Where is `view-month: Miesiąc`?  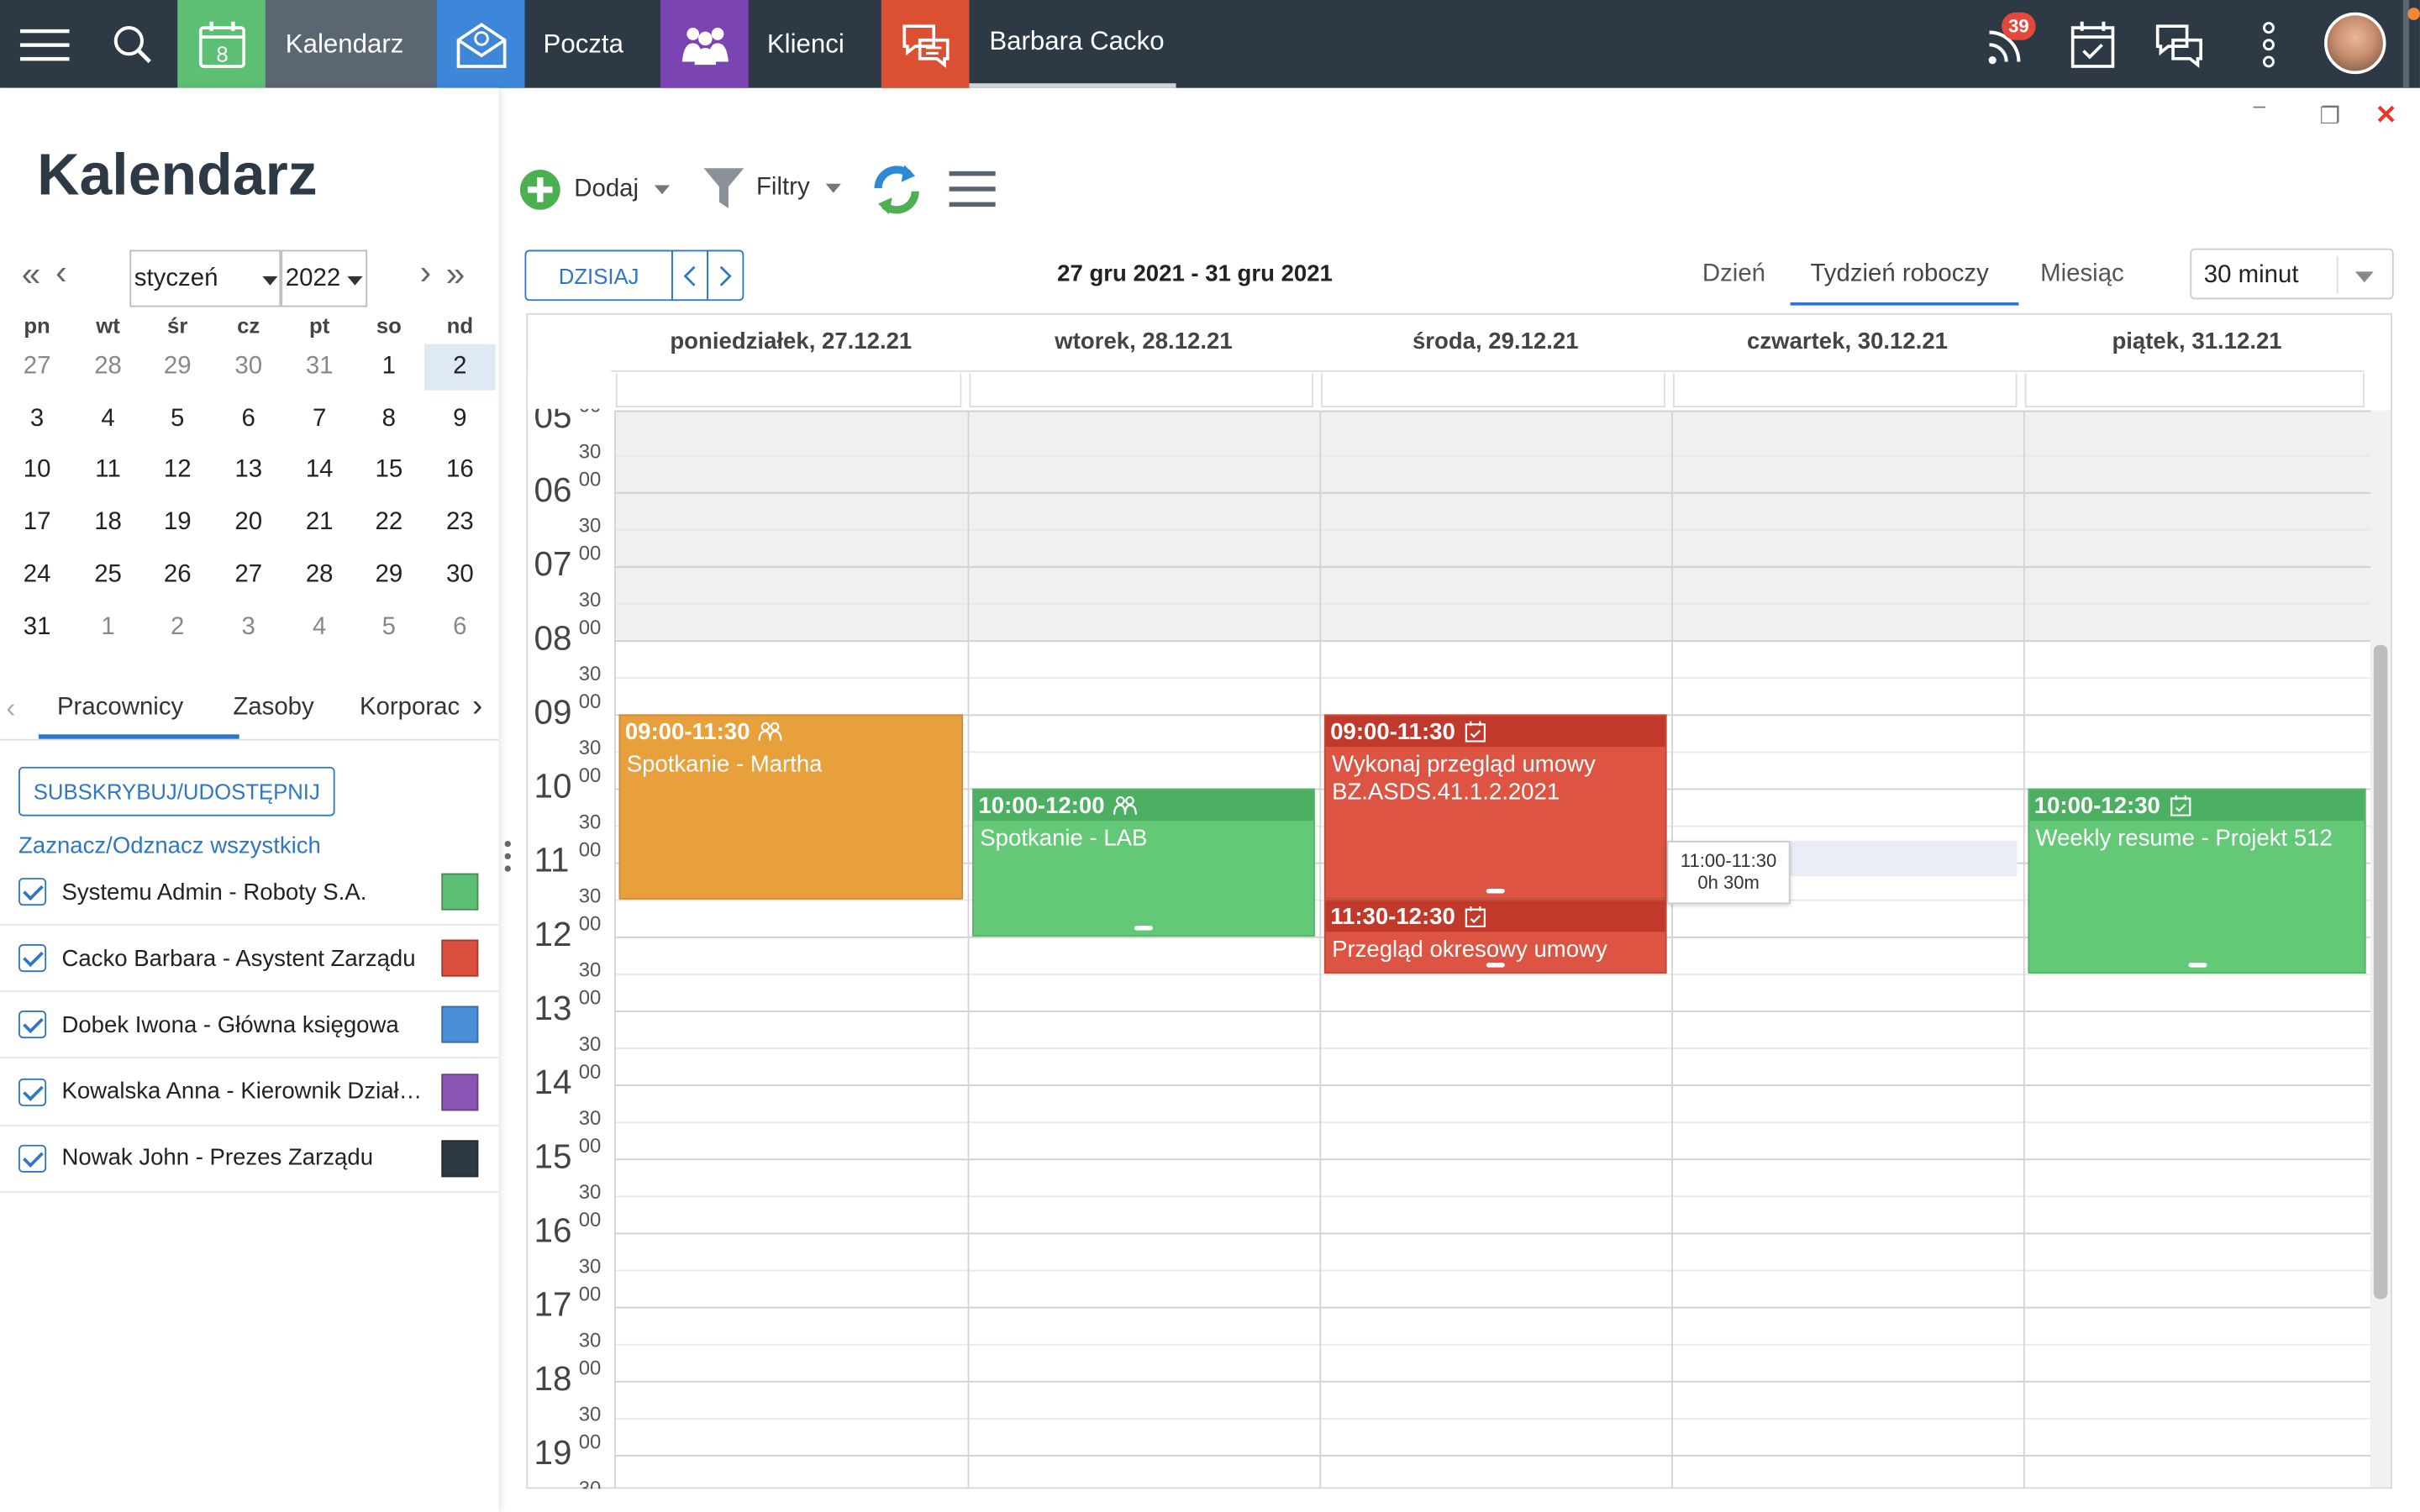 view-month: Miesiąc is located at coordinates (2082, 274).